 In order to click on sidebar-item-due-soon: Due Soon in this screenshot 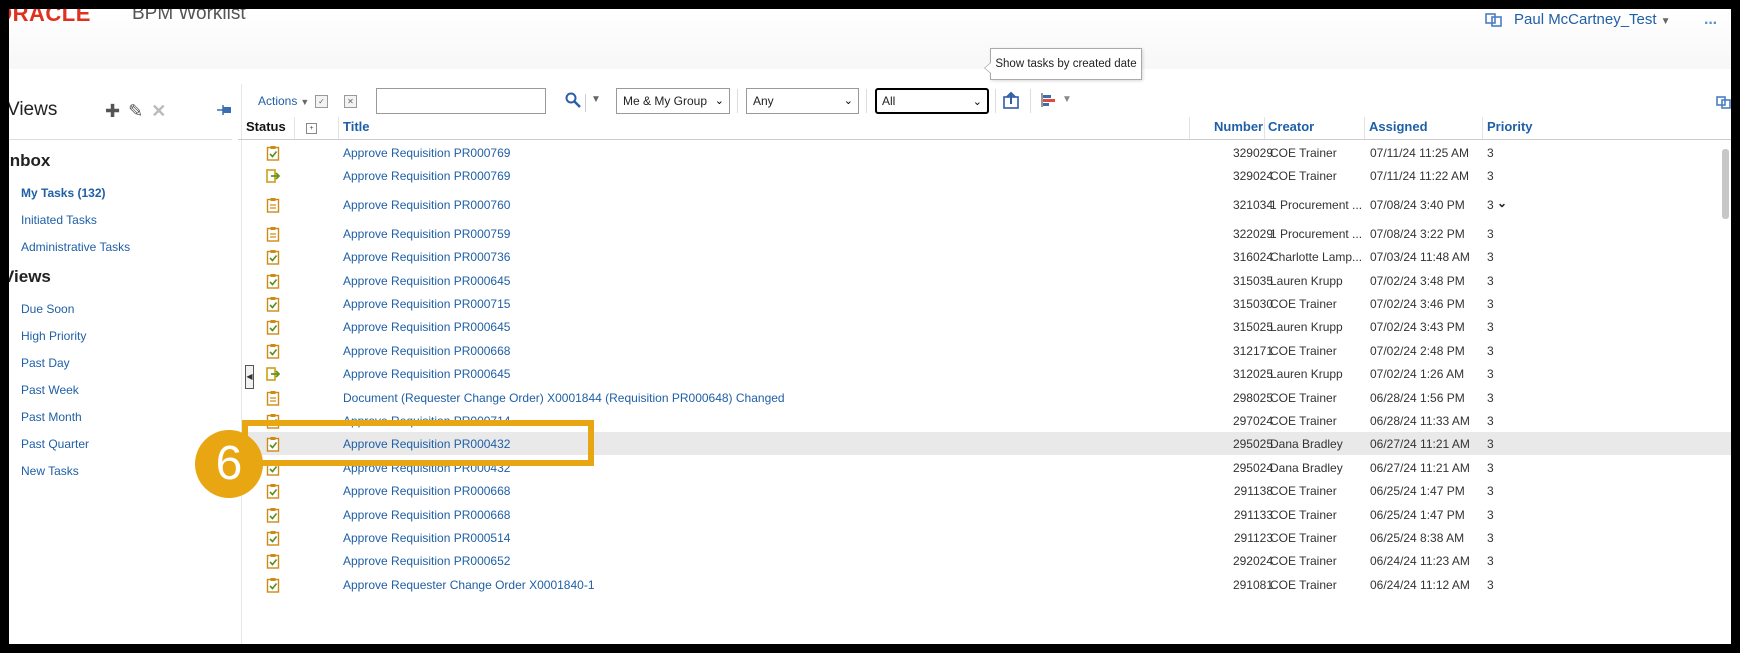, I will do `click(47, 309)`.